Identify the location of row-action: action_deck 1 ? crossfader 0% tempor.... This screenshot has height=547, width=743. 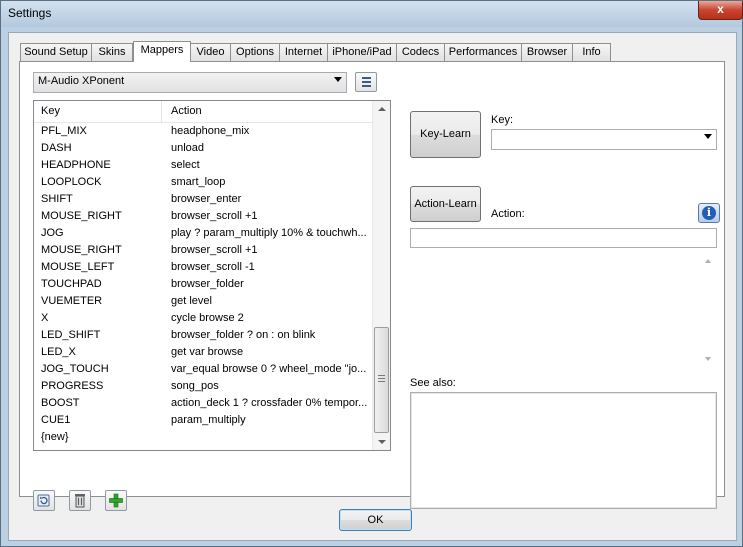
(269, 403).